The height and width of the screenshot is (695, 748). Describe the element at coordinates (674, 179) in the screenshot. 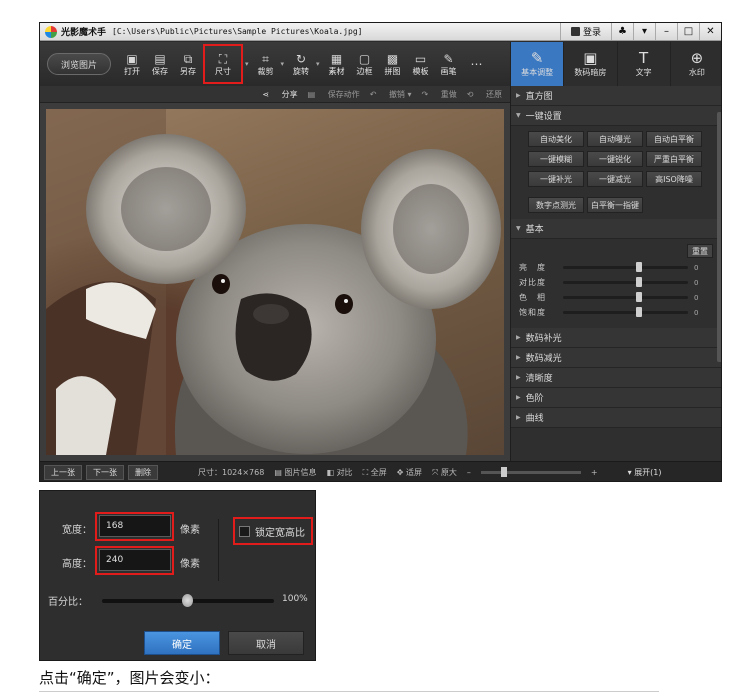

I see `high-iso-denoise-button: 高ISO降噪` at that location.